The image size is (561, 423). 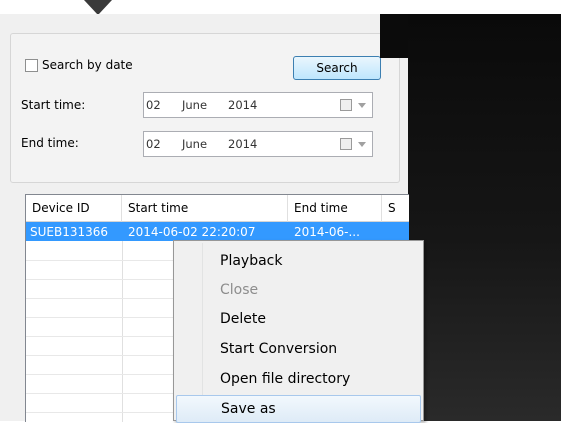 What do you see at coordinates (395, 208) in the screenshot?
I see `column-header-s: S` at bounding box center [395, 208].